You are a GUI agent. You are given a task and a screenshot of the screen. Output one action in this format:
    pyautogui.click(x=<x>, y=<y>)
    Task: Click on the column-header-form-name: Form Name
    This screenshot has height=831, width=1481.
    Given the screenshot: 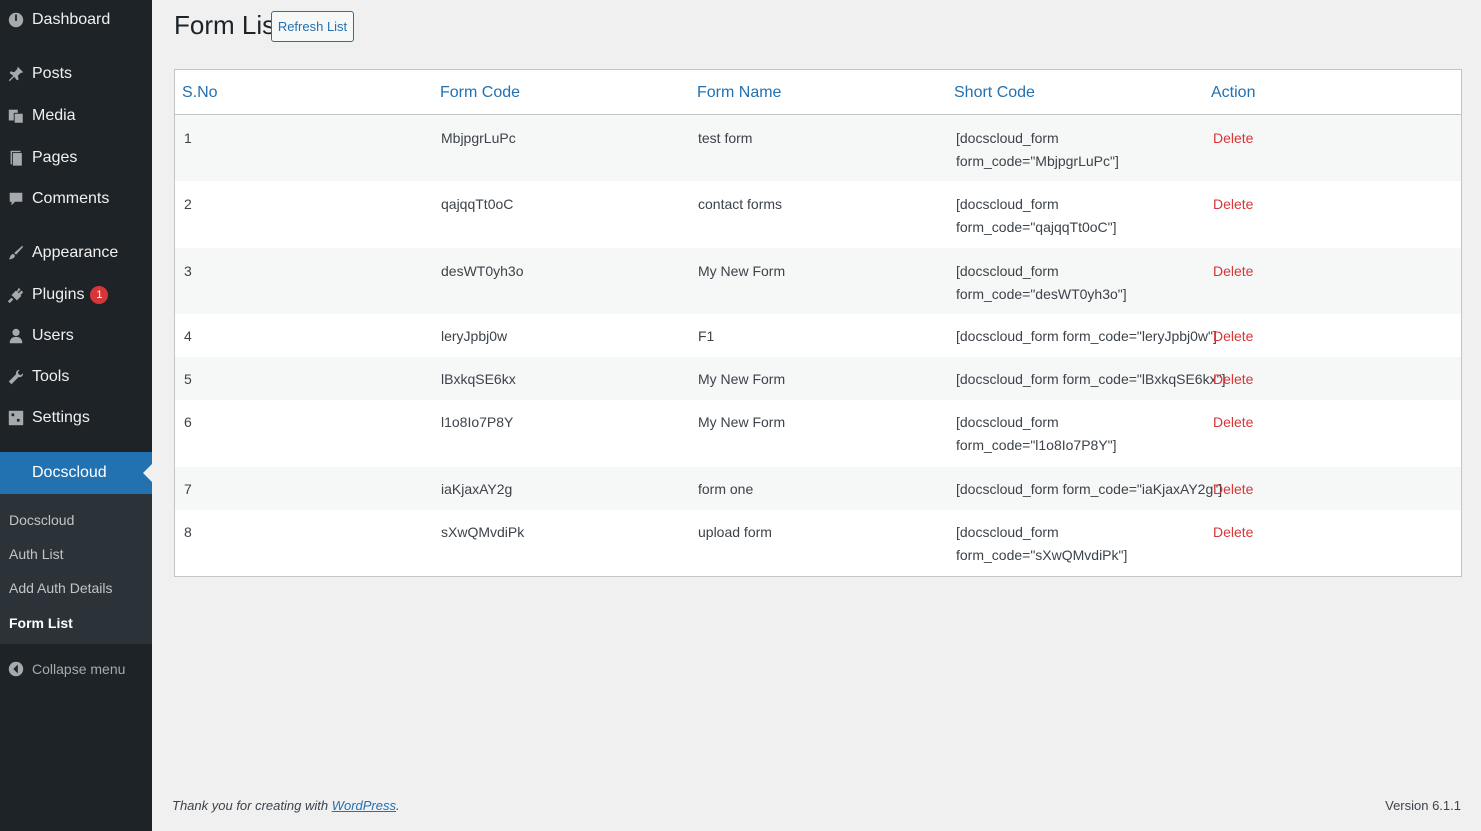 What is the action you would take?
    pyautogui.click(x=739, y=93)
    